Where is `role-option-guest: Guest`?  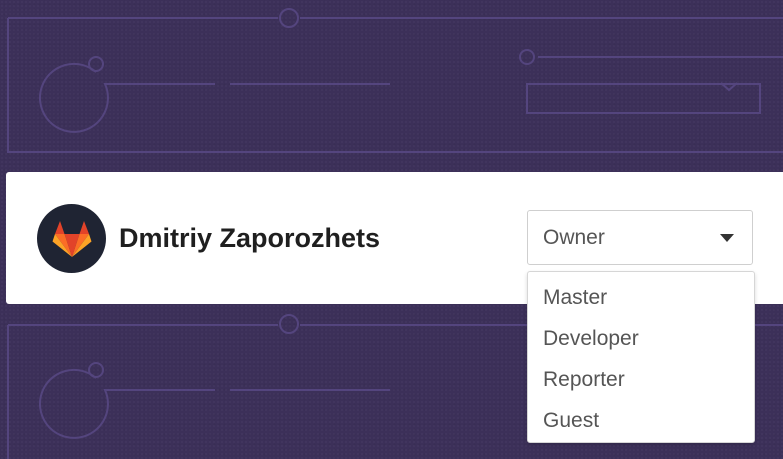
role-option-guest: Guest is located at coordinates (641, 420).